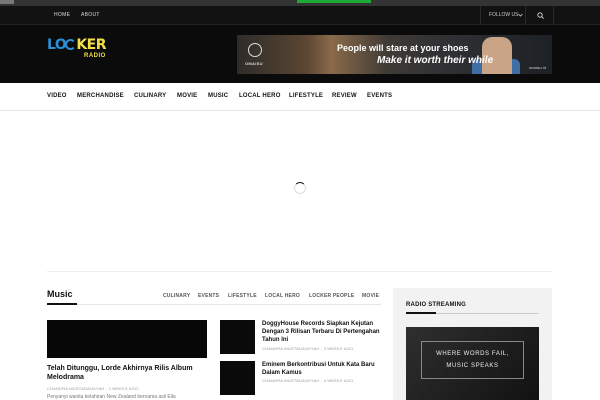 The image size is (600, 400). What do you see at coordinates (90, 15) in the screenshot?
I see `nav-link-about: ABOUT` at bounding box center [90, 15].